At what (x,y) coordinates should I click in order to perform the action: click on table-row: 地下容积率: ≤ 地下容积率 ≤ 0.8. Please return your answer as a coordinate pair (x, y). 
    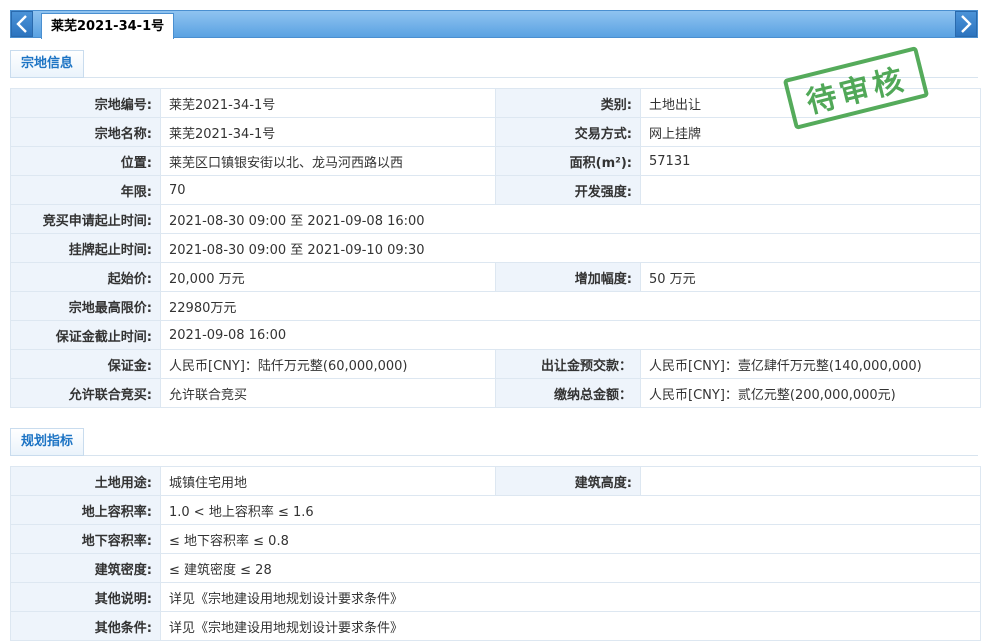
    Looking at the image, I should click on (495, 539).